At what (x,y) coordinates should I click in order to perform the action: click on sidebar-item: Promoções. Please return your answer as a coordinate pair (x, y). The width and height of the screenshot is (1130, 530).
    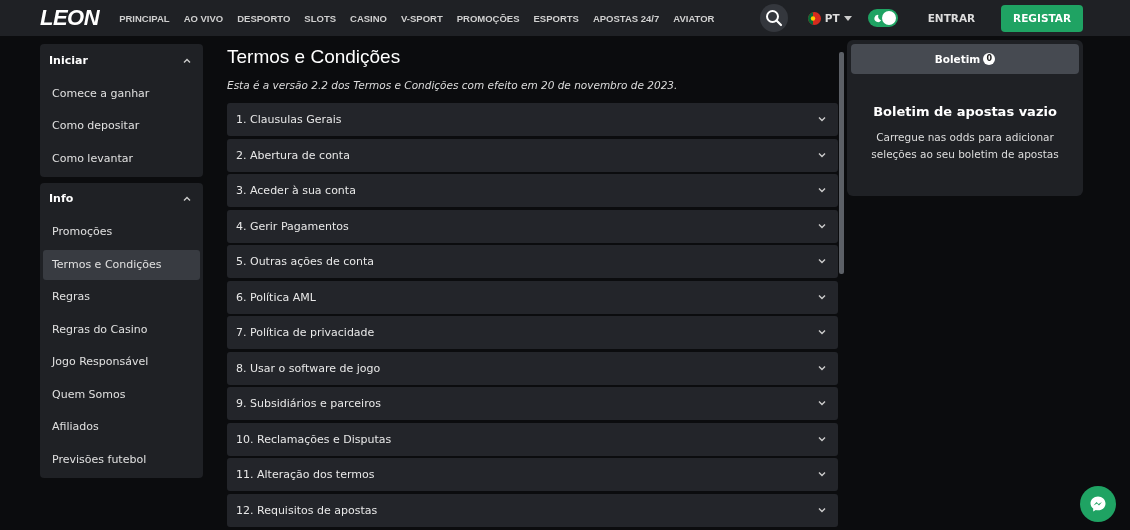
    Looking at the image, I should click on (121, 232).